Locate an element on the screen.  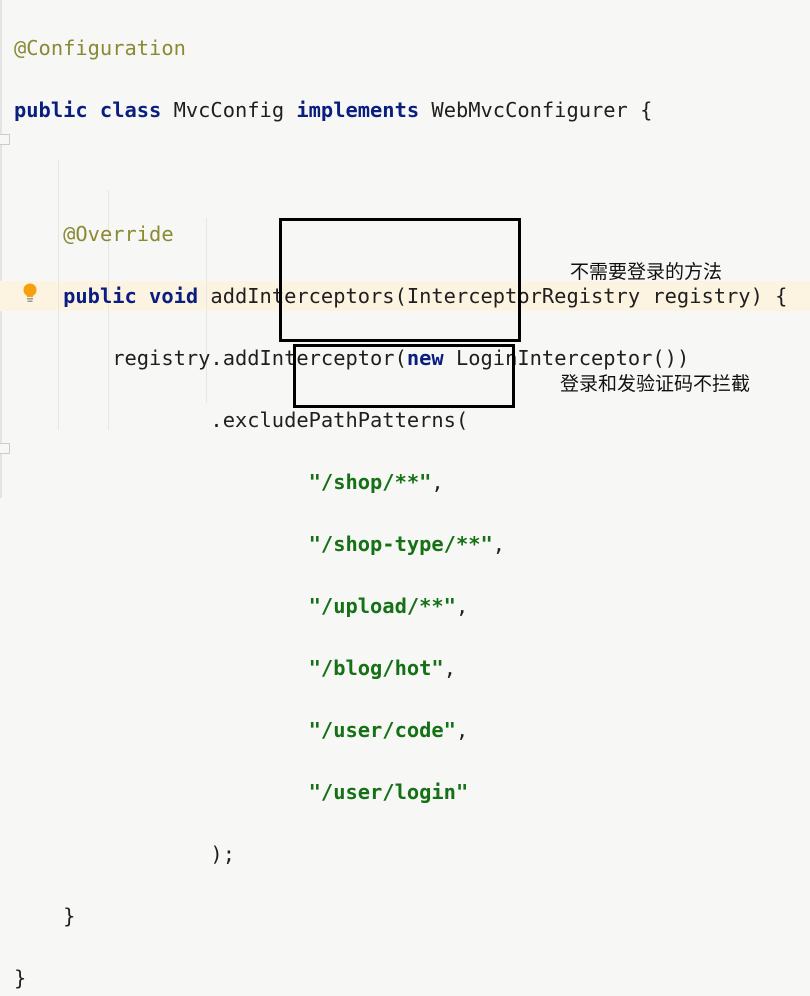
annotation: @Override is located at coordinates (118, 234).